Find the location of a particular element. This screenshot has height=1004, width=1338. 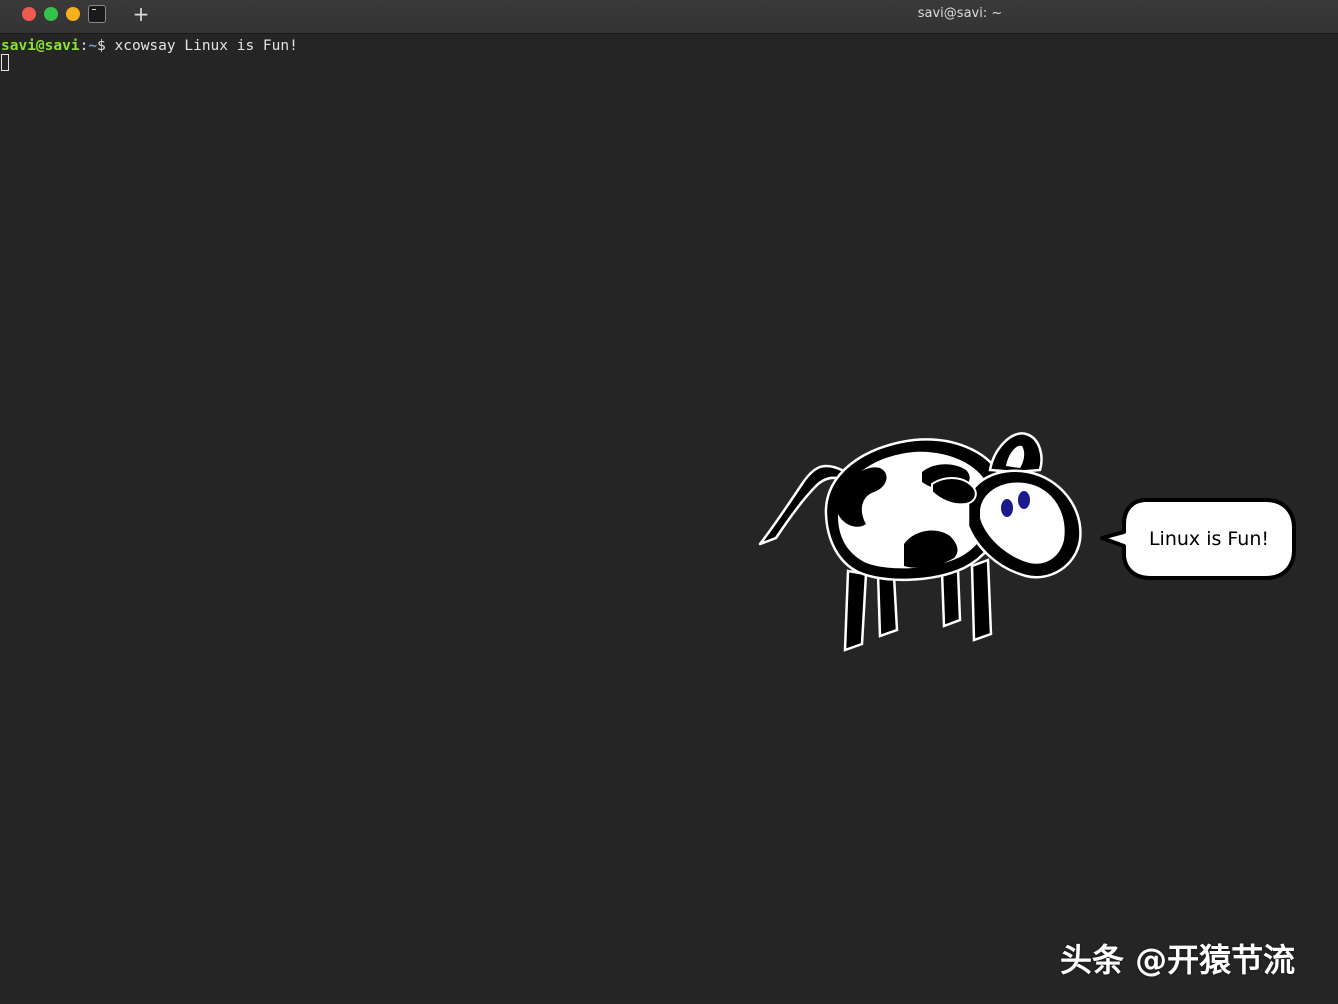

prompt-symbol: $ is located at coordinates (106, 46).